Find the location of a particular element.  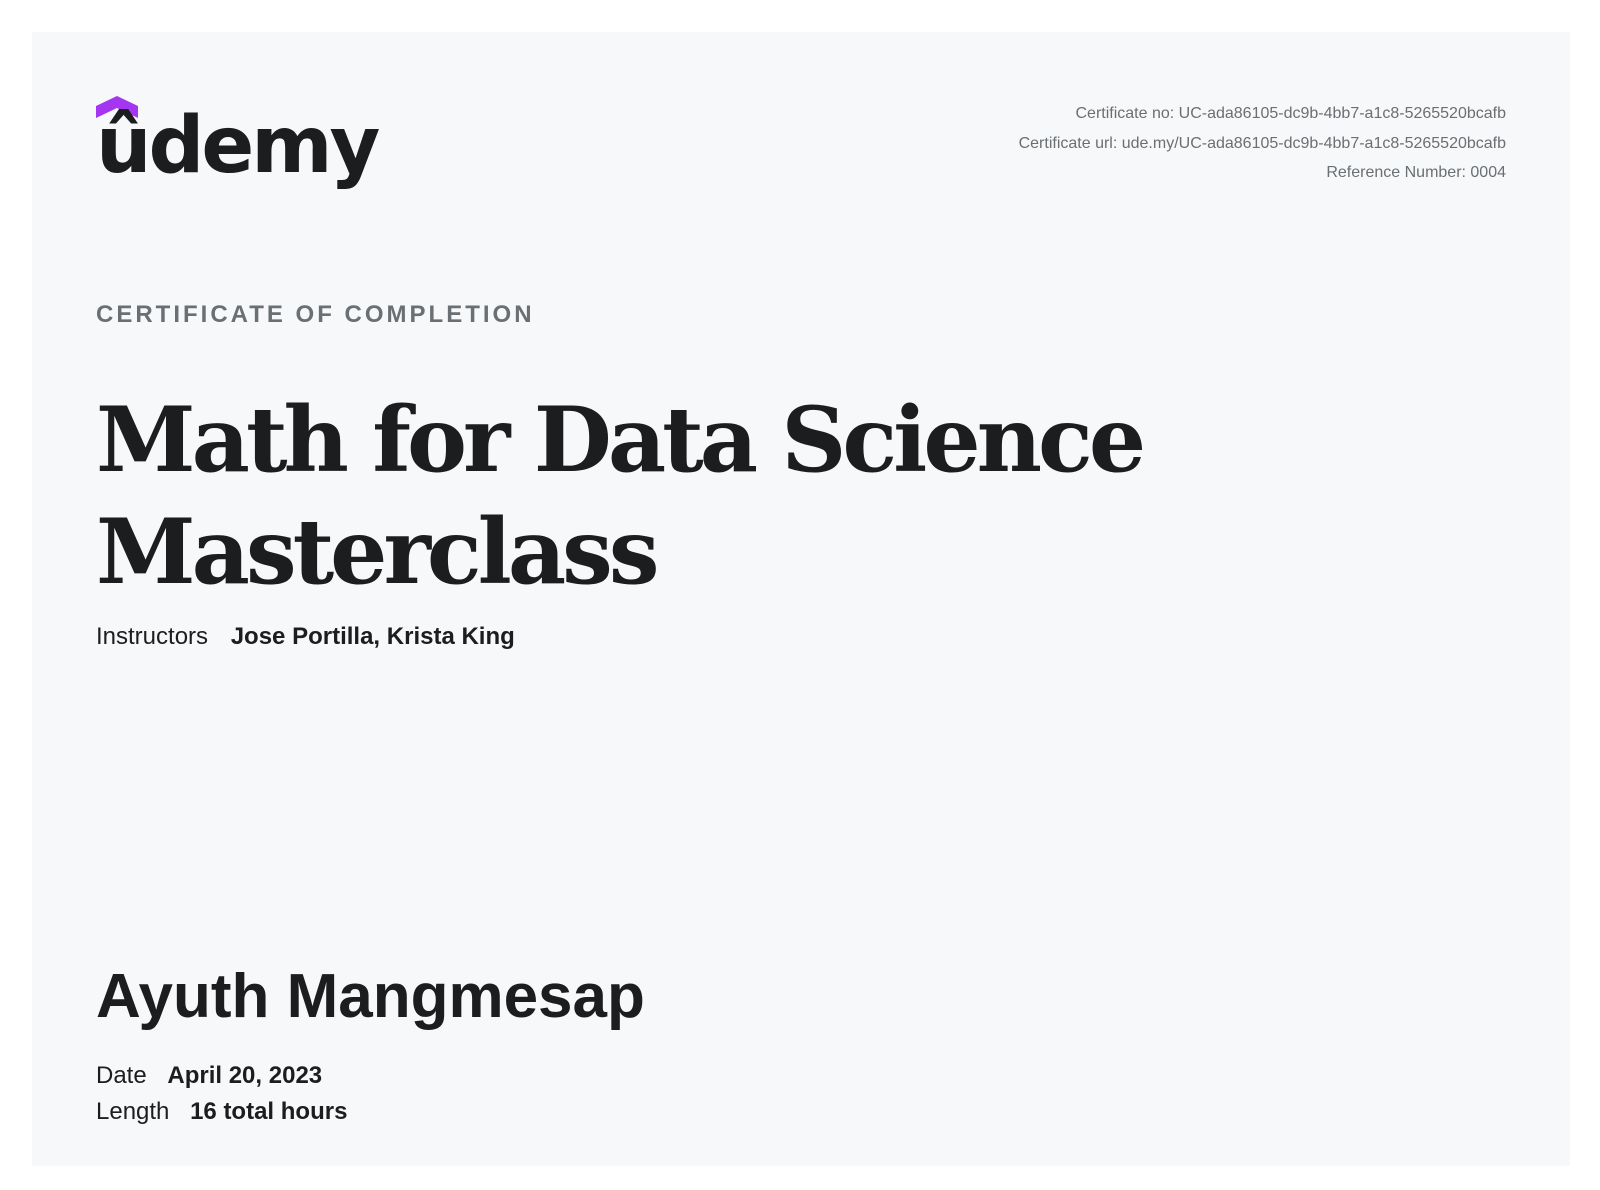

completion-date: Date April 20, 2023 is located at coordinates (209, 1076).